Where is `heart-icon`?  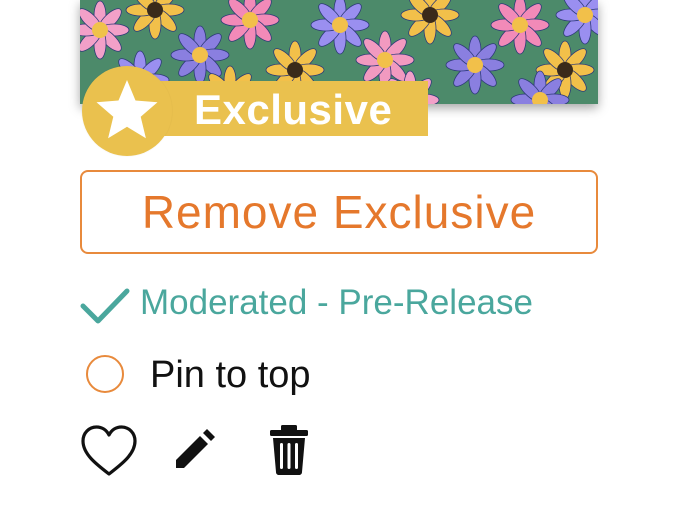 heart-icon is located at coordinates (109, 451).